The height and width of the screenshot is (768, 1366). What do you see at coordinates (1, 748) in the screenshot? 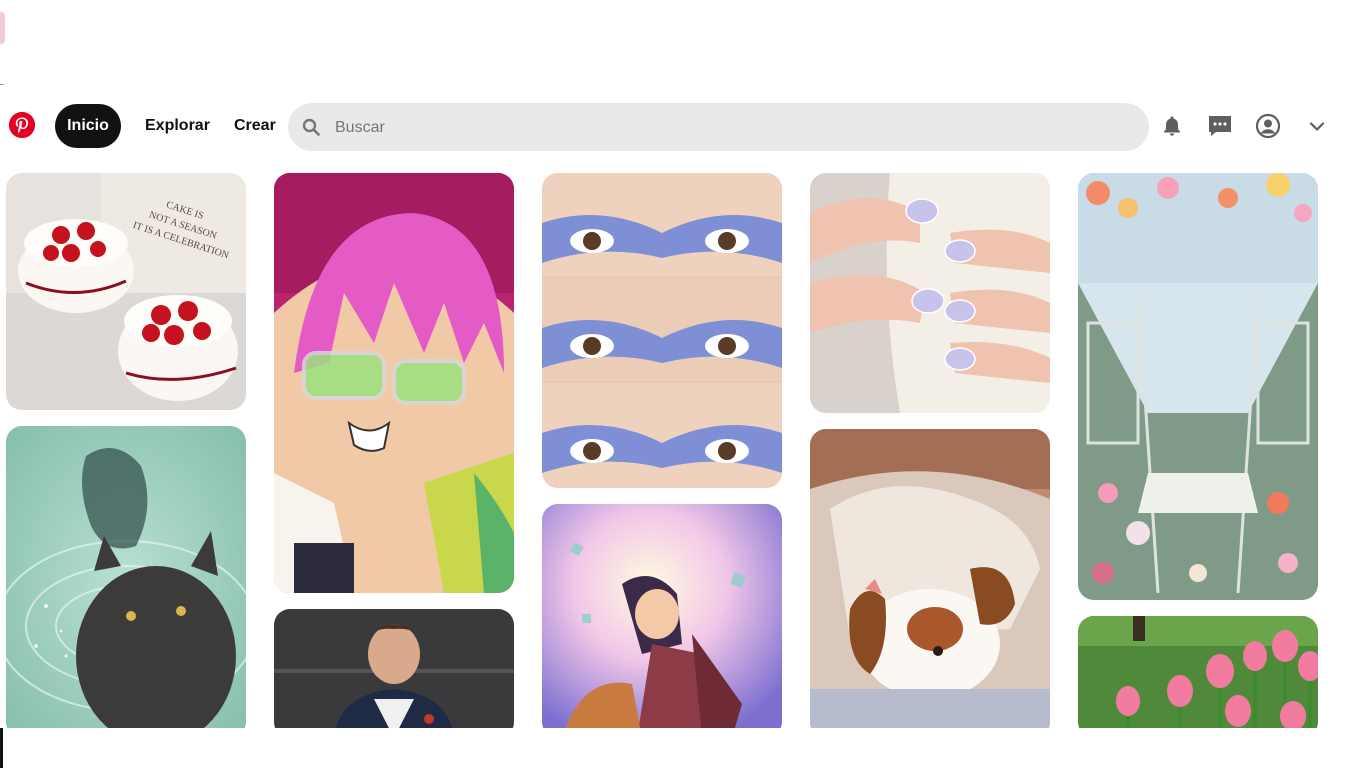
I see `window-edge` at bounding box center [1, 748].